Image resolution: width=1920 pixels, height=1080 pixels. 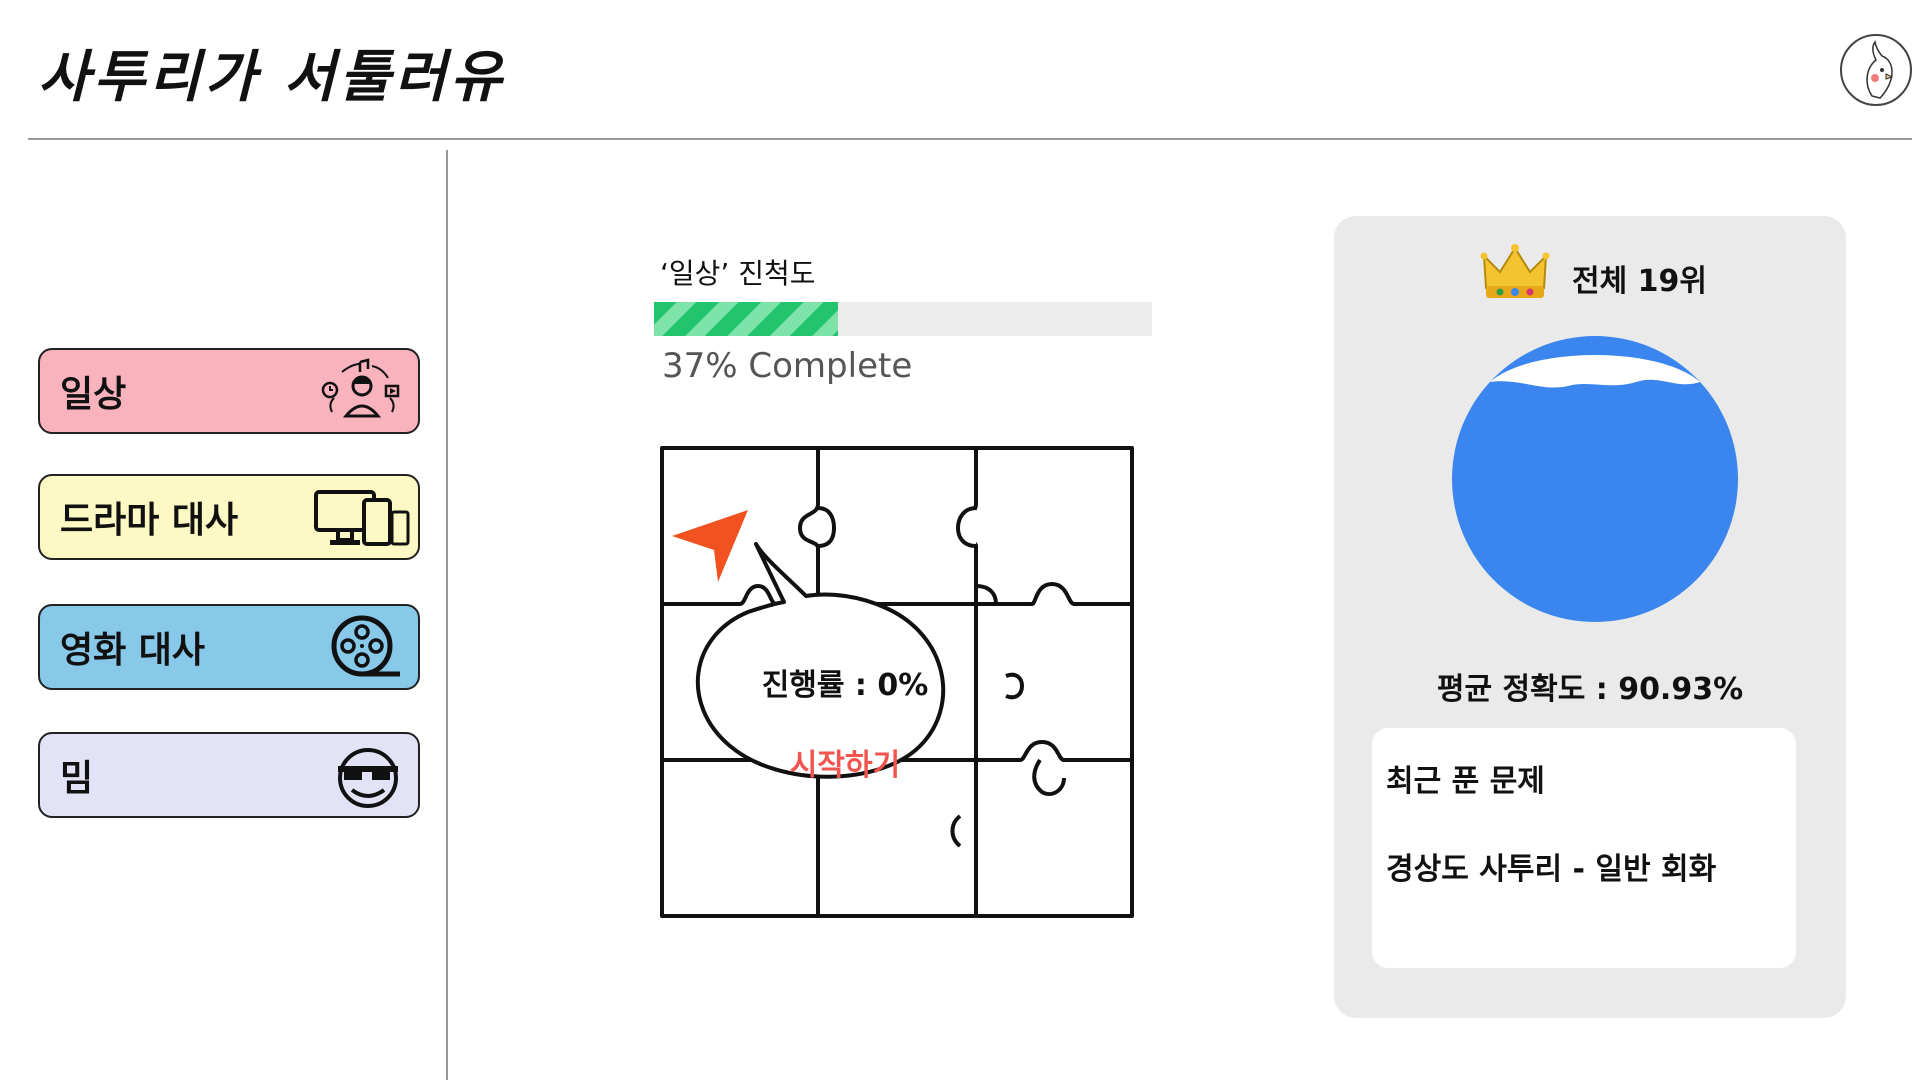 What do you see at coordinates (1880, 69) in the screenshot?
I see `cockatiel-avatar-icon` at bounding box center [1880, 69].